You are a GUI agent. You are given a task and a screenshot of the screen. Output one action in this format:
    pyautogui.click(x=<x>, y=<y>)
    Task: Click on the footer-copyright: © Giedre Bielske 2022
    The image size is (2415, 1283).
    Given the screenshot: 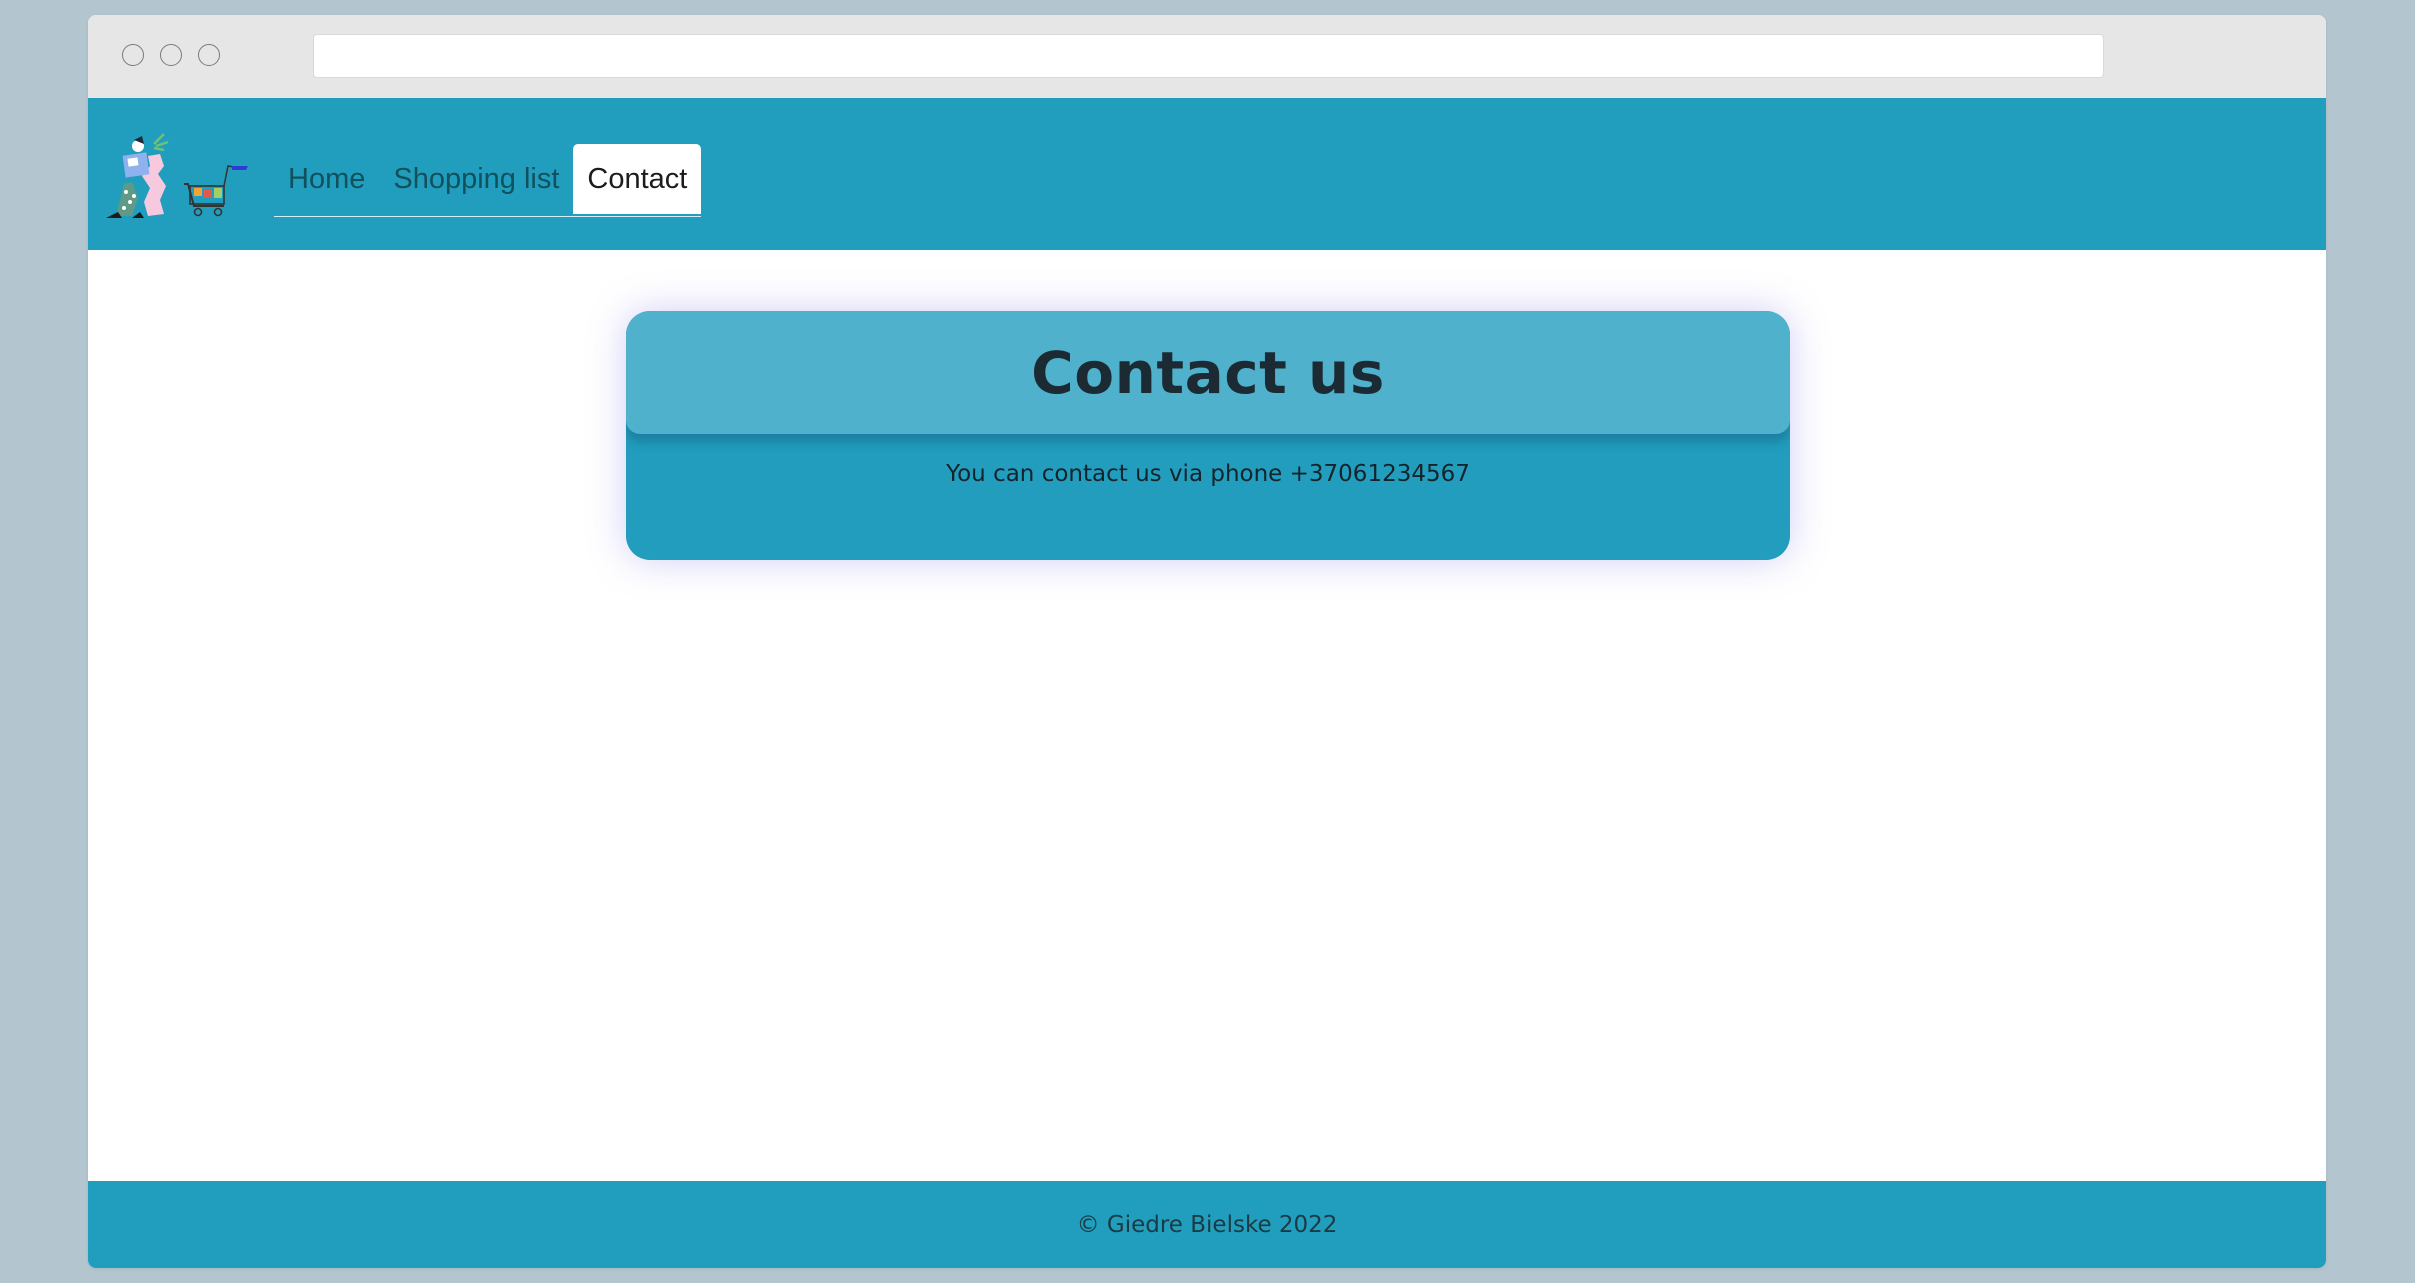 What is the action you would take?
    pyautogui.click(x=1207, y=1224)
    